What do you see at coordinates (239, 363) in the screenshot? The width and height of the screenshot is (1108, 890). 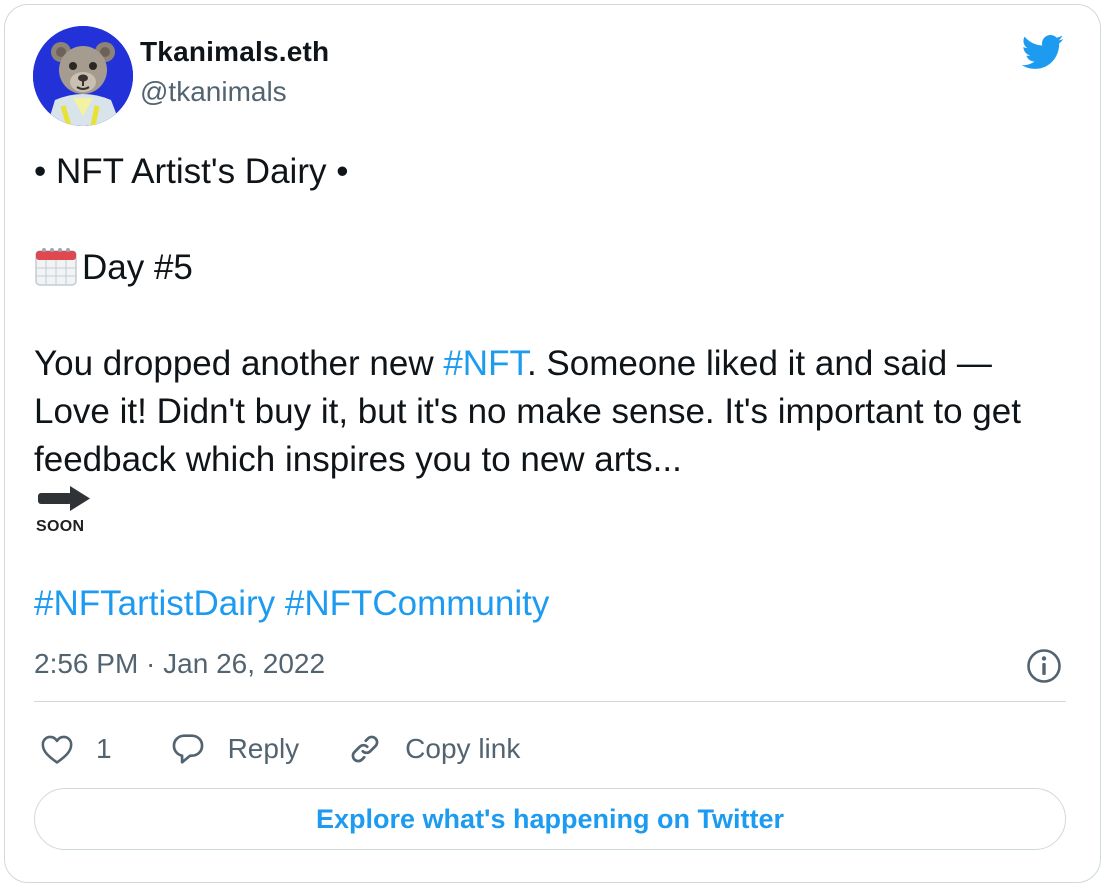 I see `body-text-1: You dropped another new` at bounding box center [239, 363].